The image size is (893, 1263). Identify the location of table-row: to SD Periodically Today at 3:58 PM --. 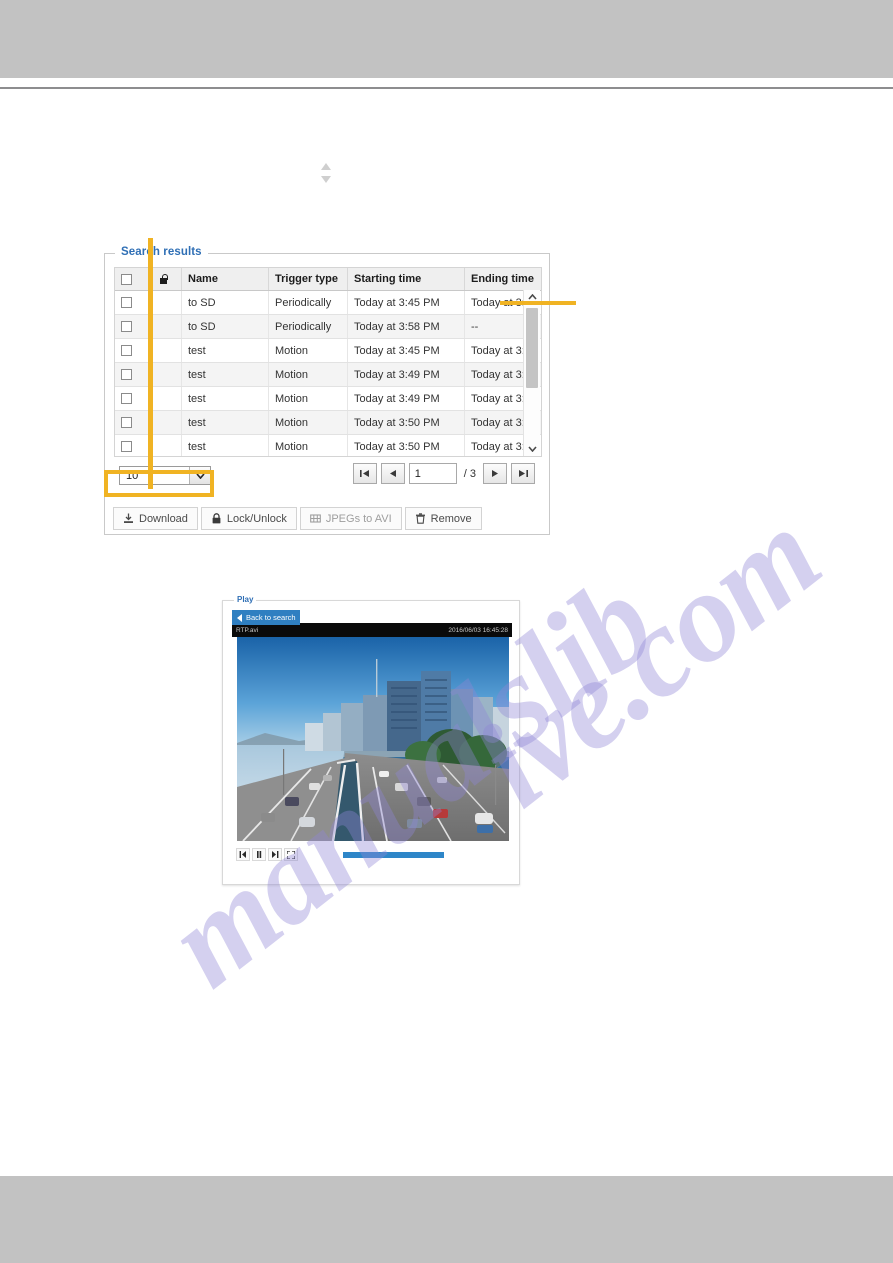
(328, 326).